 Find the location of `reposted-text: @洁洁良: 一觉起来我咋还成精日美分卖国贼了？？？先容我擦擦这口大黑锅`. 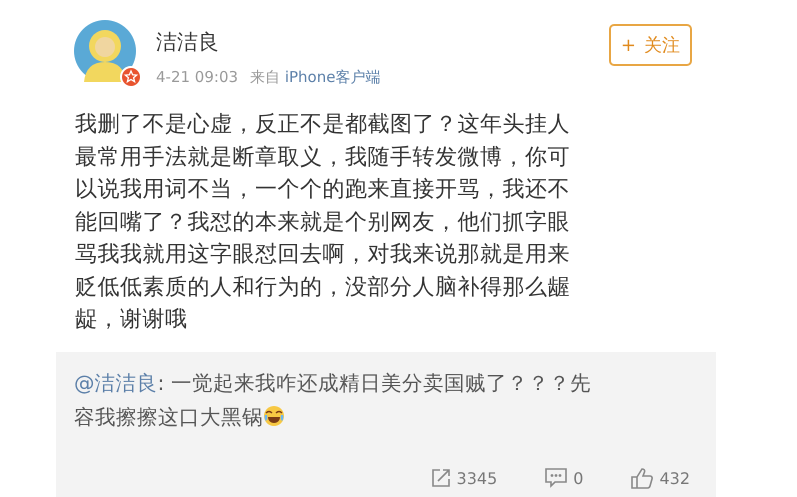

reposted-text: @洁洁良: 一觉起来我咋还成精日美分卖国贼了？？？先容我擦擦这口大黑锅 is located at coordinates (333, 400).